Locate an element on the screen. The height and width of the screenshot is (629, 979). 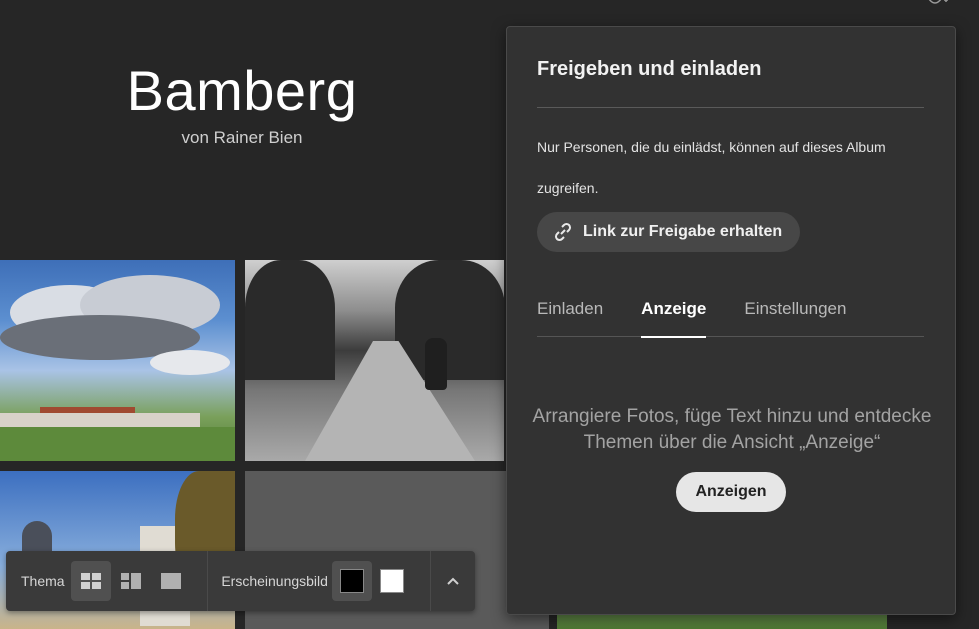
column-layout-button is located at coordinates (131, 581).